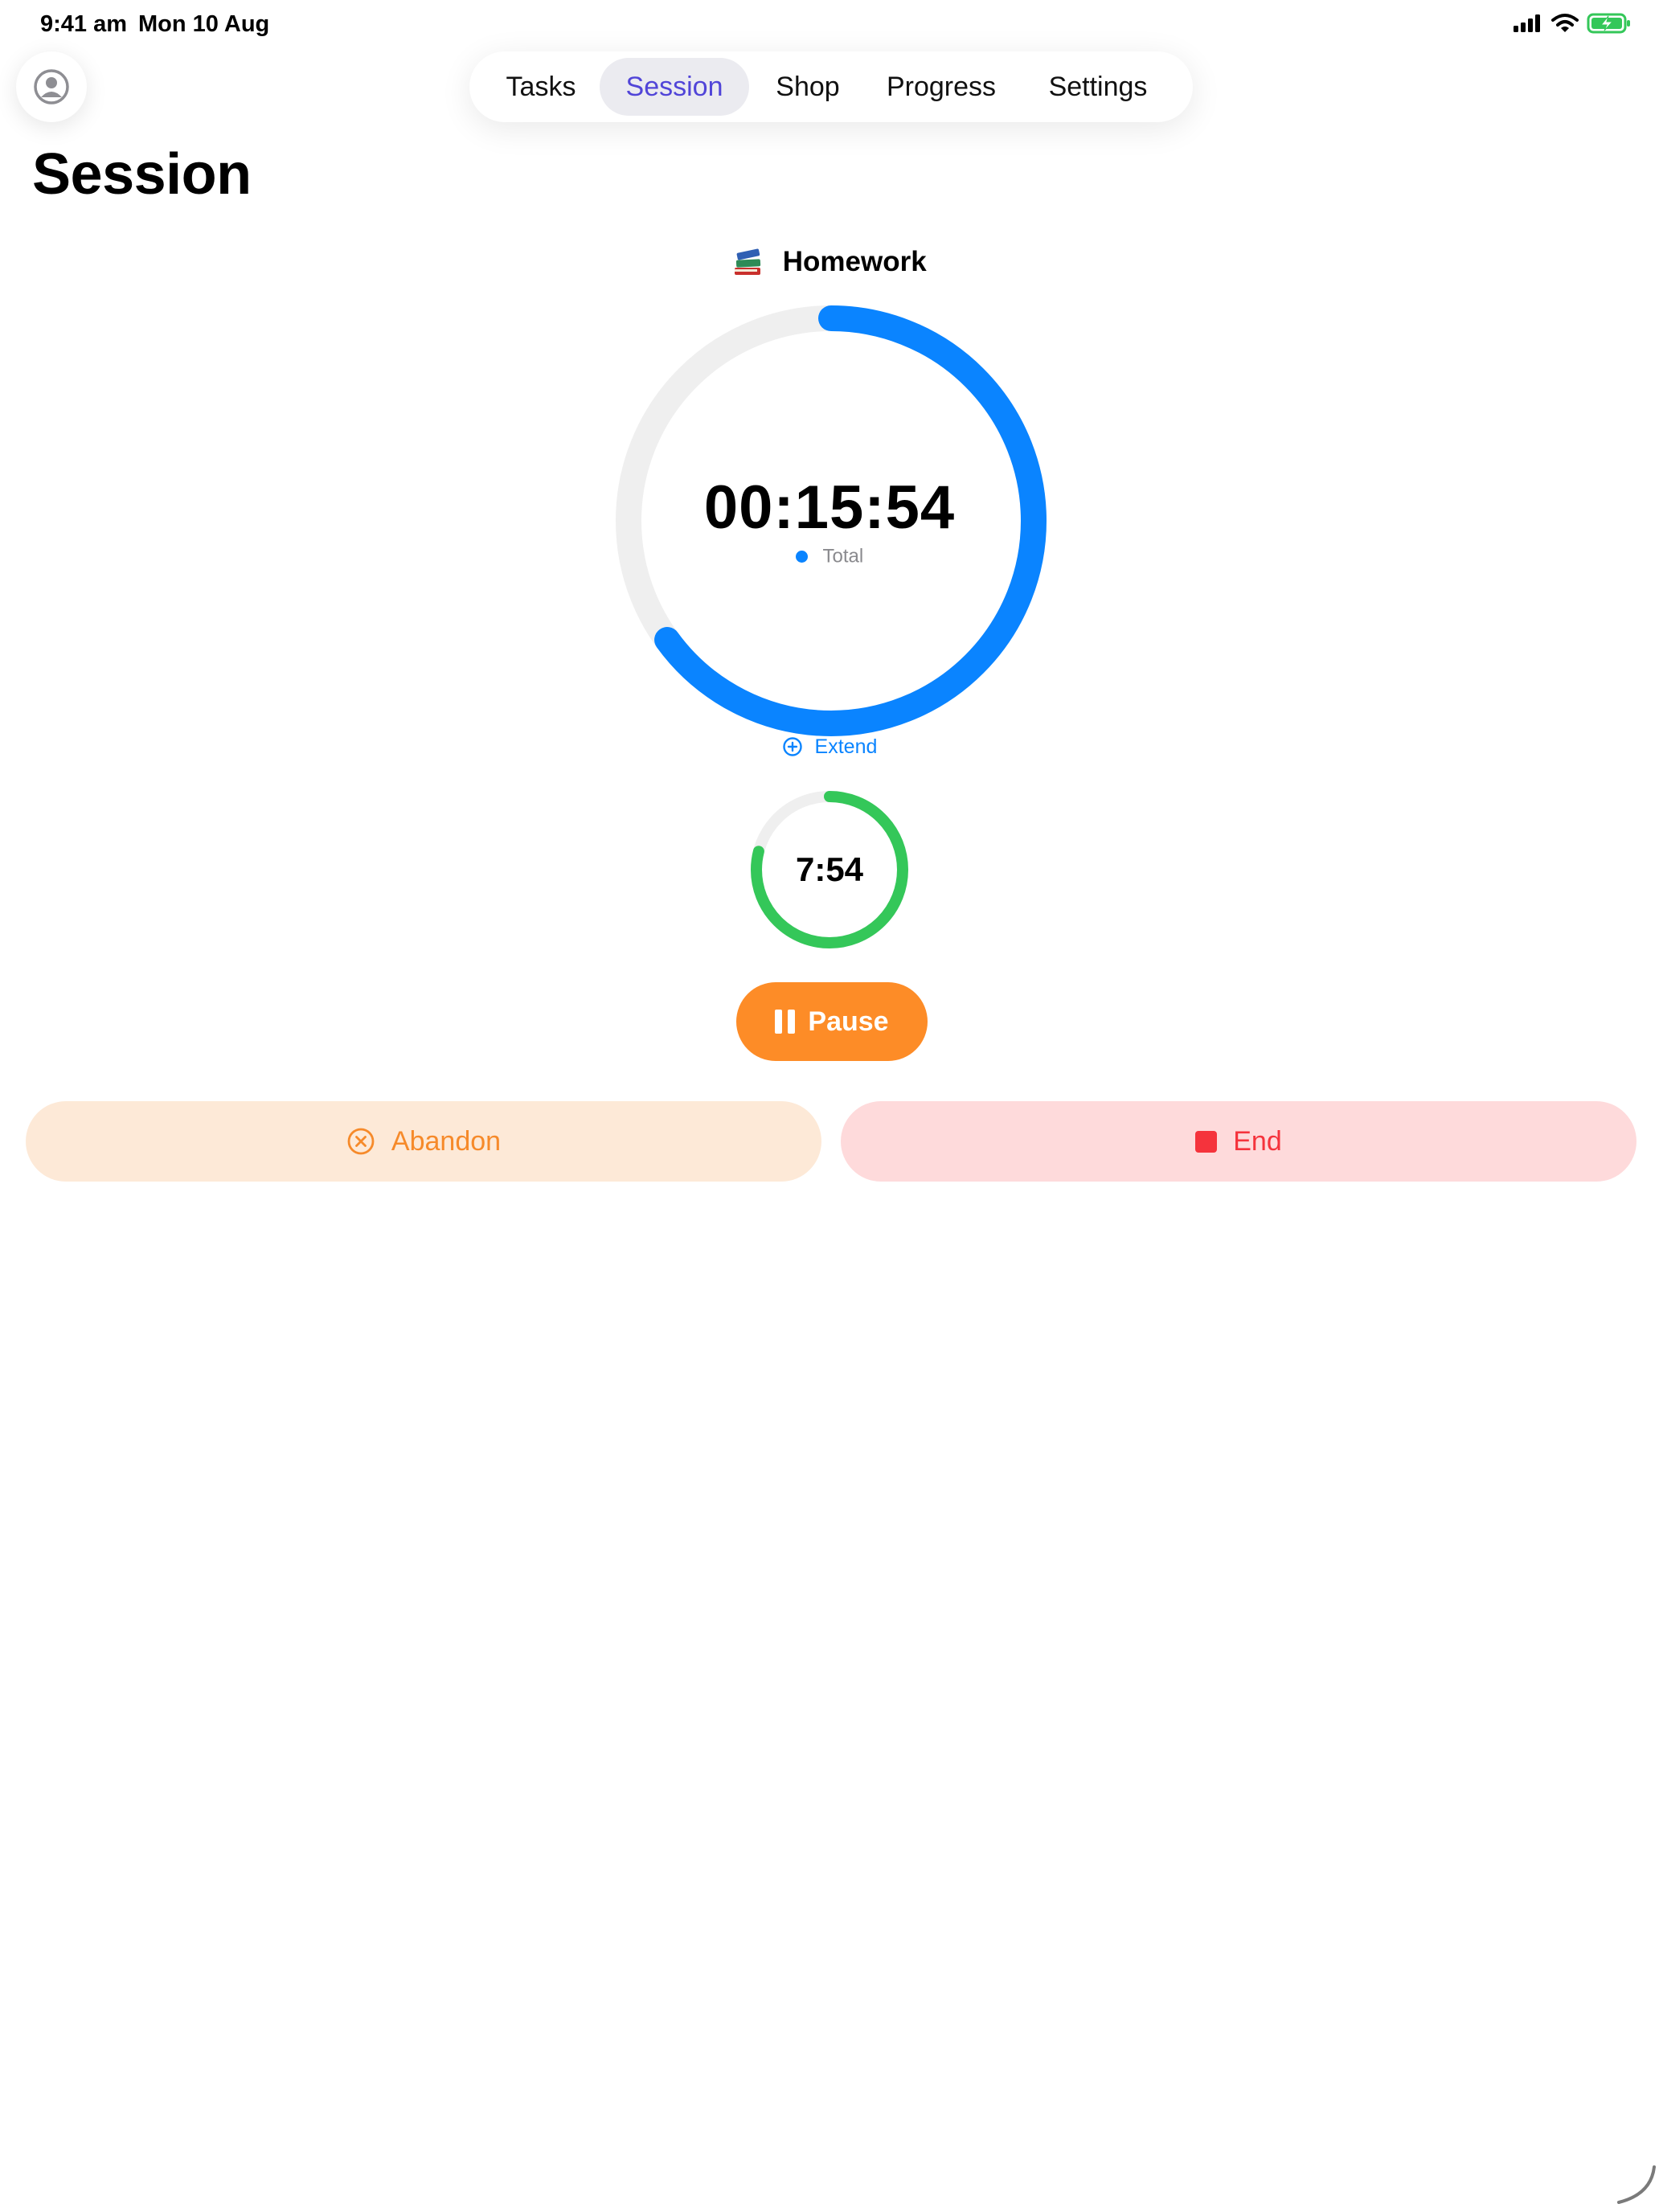 This screenshot has height=2212, width=1659. Describe the element at coordinates (792, 747) in the screenshot. I see `plus-circle-icon` at that location.